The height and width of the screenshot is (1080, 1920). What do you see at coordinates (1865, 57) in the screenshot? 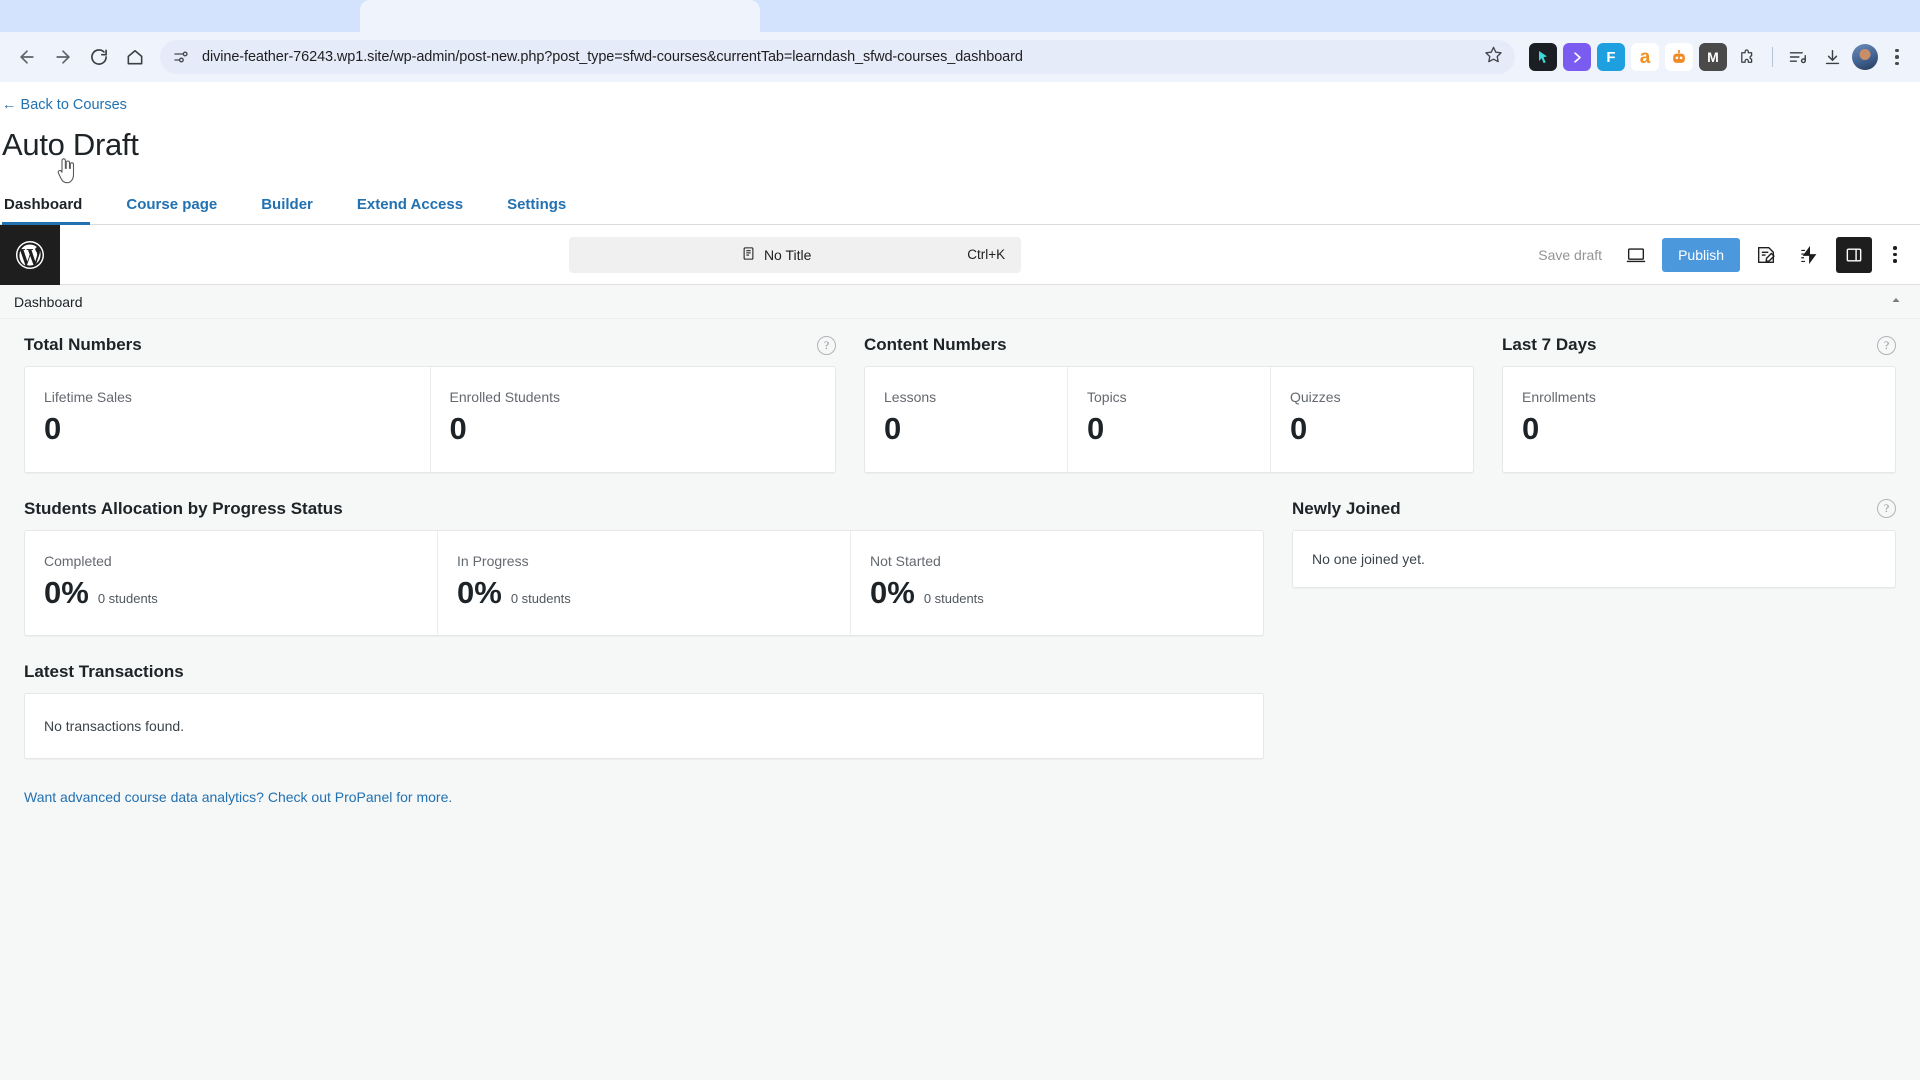
I see `profile-avatar` at bounding box center [1865, 57].